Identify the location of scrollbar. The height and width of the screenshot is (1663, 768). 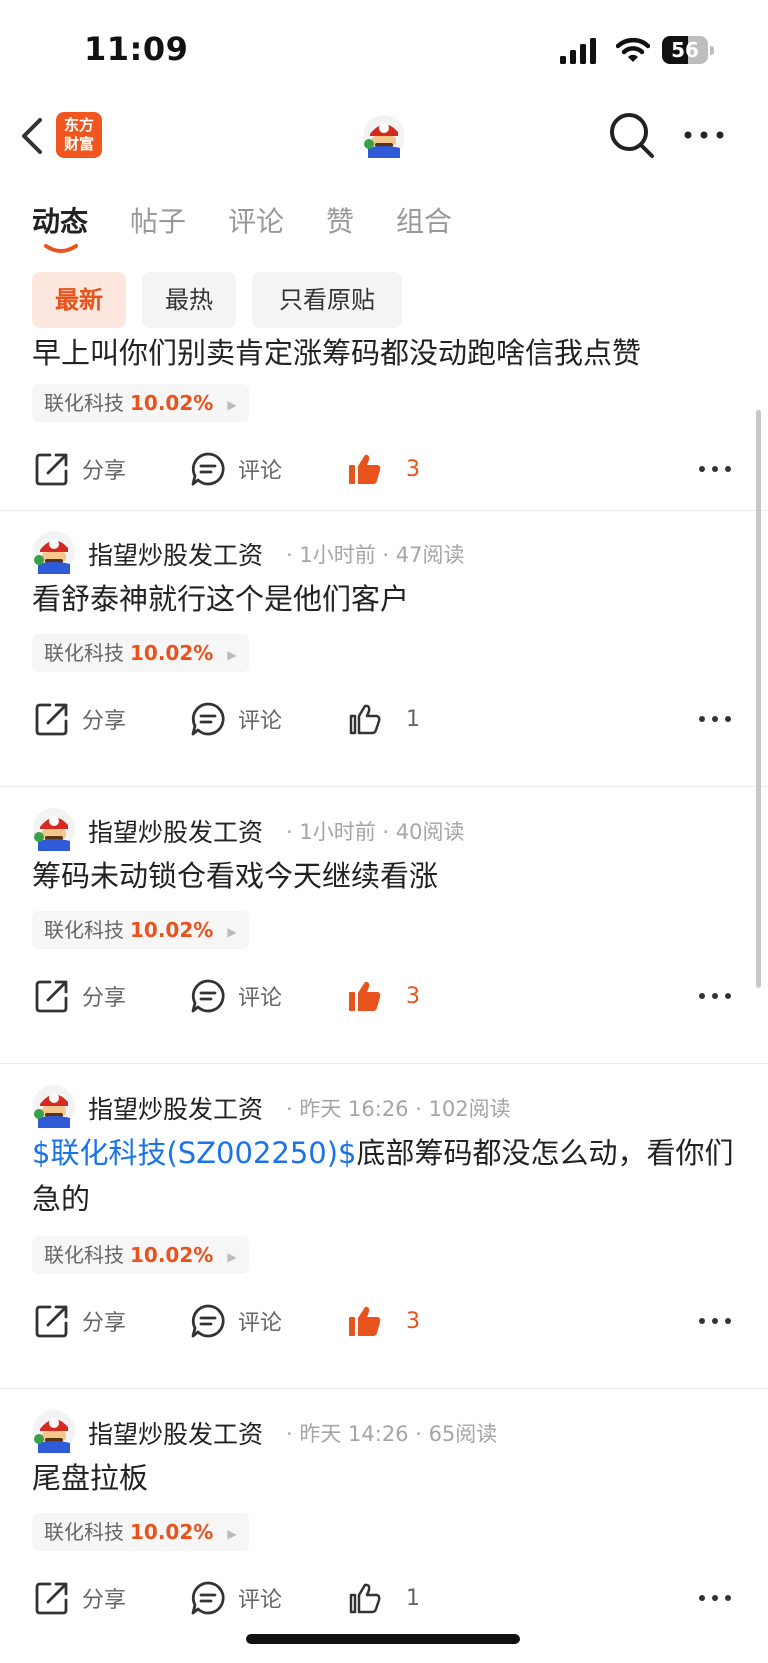
(758, 699).